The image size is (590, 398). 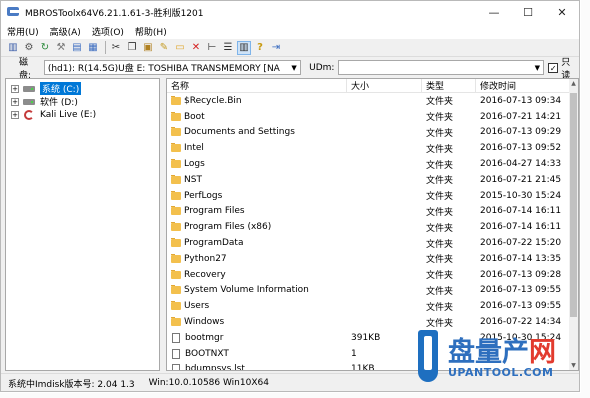 What do you see at coordinates (521, 258) in the screenshot?
I see `file-modified: 2016-07-14 13:35` at bounding box center [521, 258].